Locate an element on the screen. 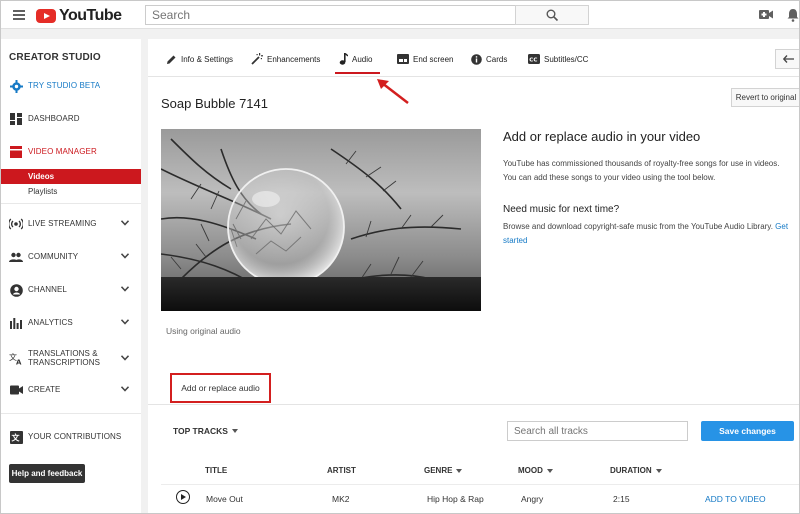 The width and height of the screenshot is (800, 514). magic-wand-icon is located at coordinates (257, 59).